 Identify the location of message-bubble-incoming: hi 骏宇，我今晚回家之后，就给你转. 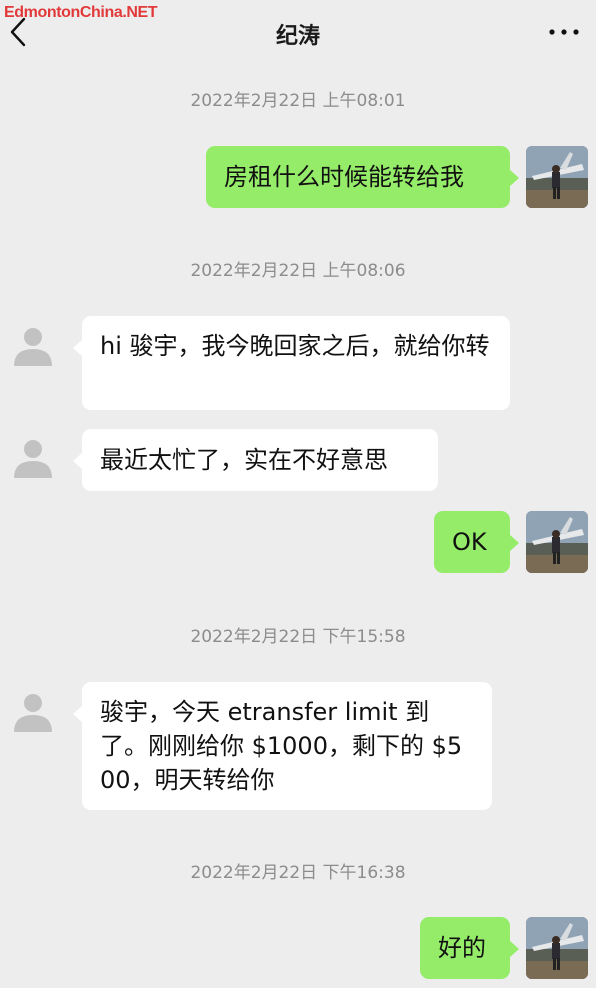
(291, 363).